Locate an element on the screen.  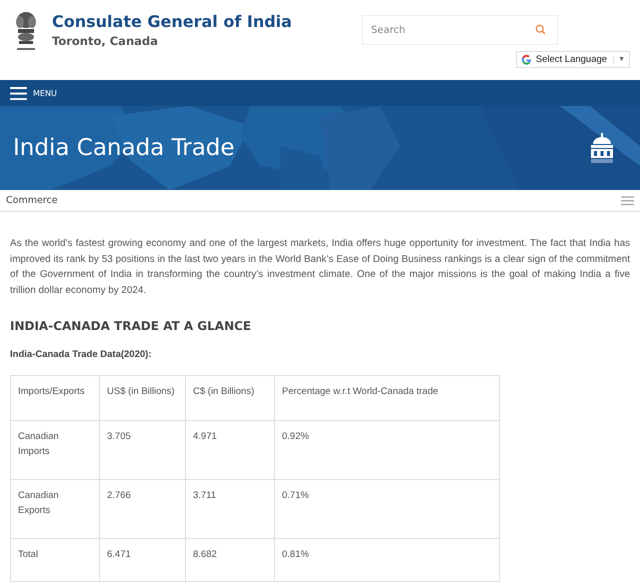
building-icon is located at coordinates (602, 148).